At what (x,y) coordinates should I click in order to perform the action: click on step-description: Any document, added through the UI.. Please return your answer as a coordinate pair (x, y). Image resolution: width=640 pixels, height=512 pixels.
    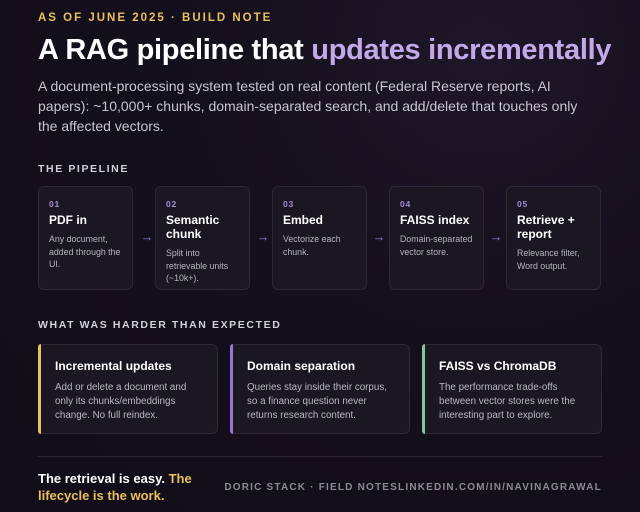
    Looking at the image, I should click on (85, 251).